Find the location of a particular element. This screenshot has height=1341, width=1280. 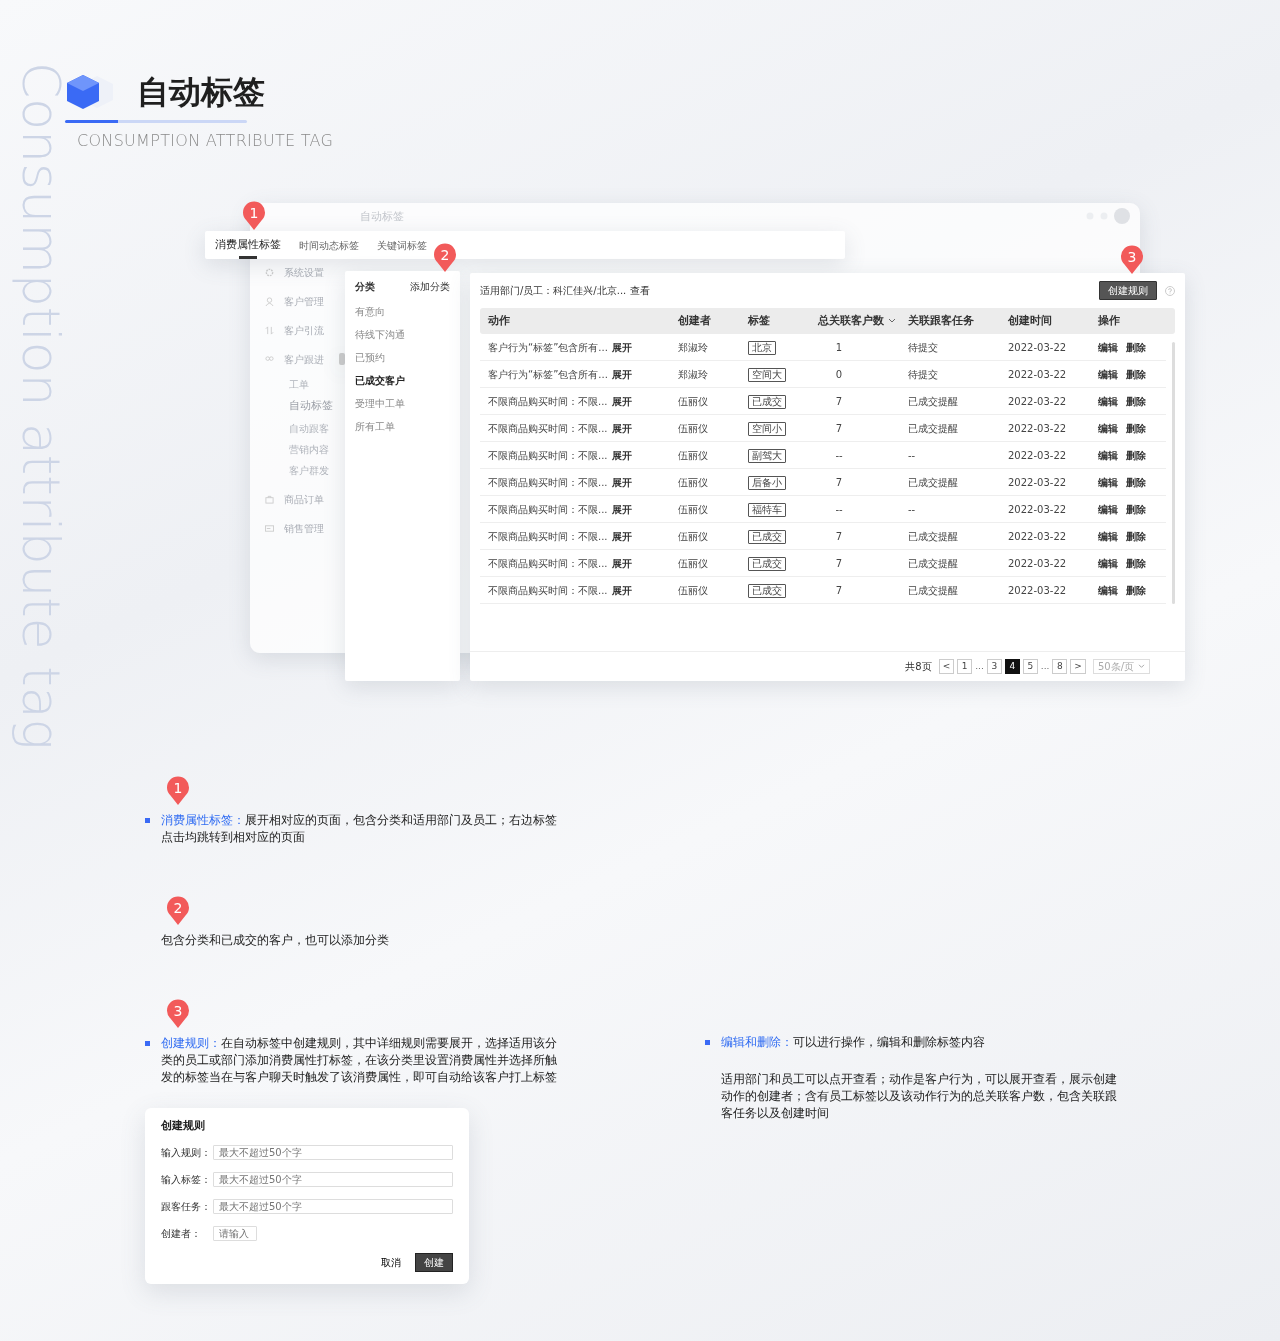

note-text: 适用部门和员工可以点开查看；动作是客户行为，可以展开查看，展示创建动作的创建者；含有员工标签以及该动作行为的总关联客户数，包含关联跟客任务以及创建时间 is located at coordinates (919, 1096).